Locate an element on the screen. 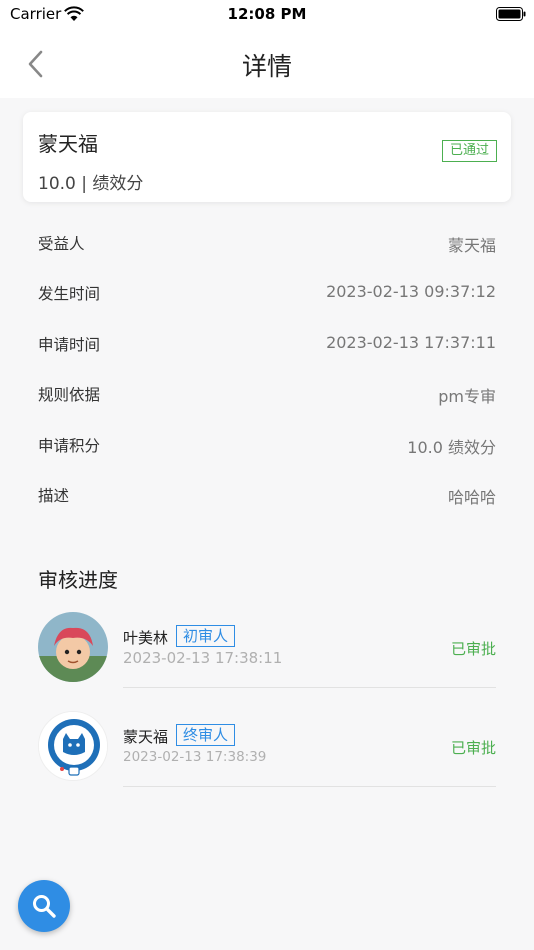 This screenshot has width=534, height=950. approver-name: 蒙天福 is located at coordinates (146, 737).